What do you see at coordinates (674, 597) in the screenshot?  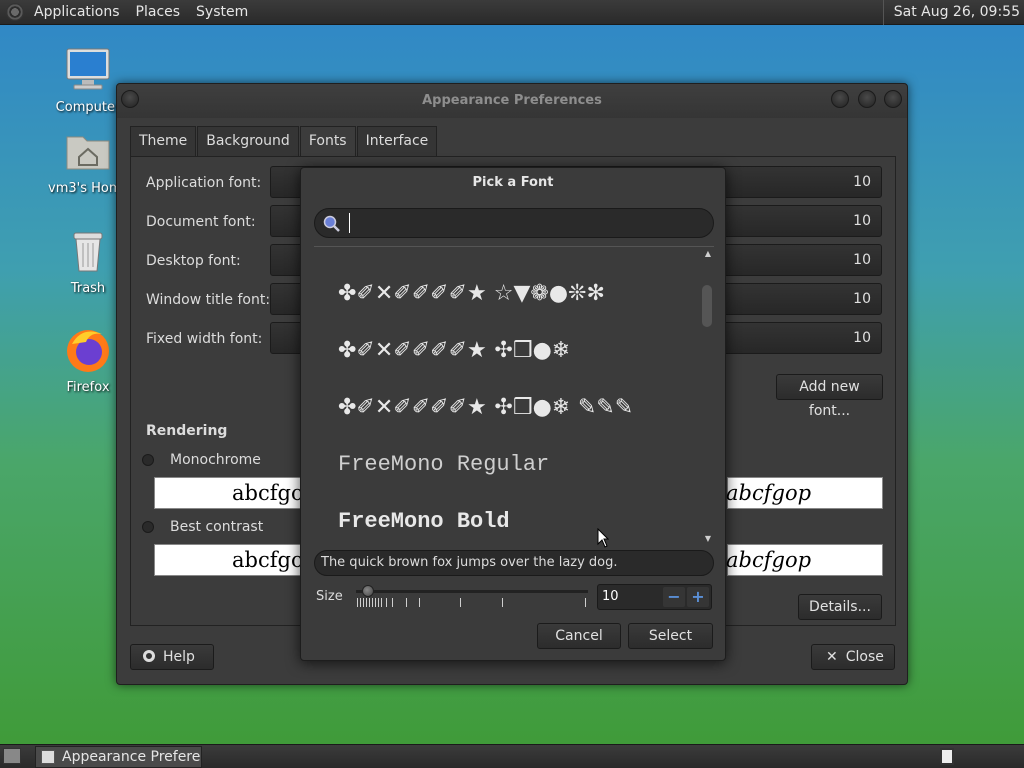 I see `decrease-size-icon: −` at bounding box center [674, 597].